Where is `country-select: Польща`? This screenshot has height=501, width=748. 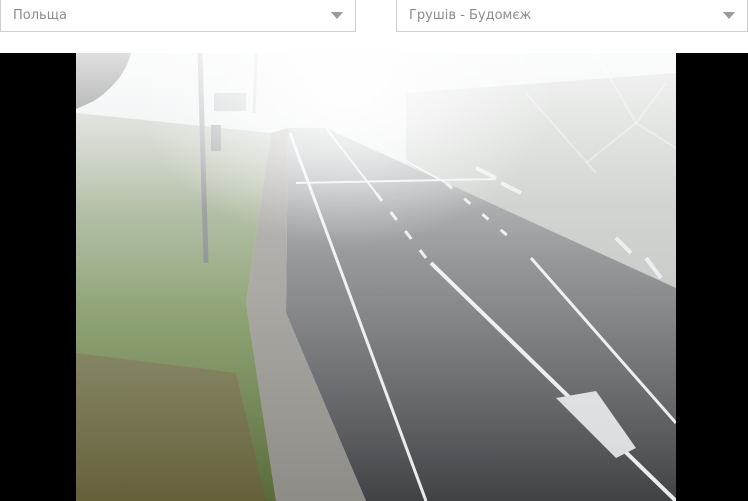 country-select: Польща is located at coordinates (178, 16).